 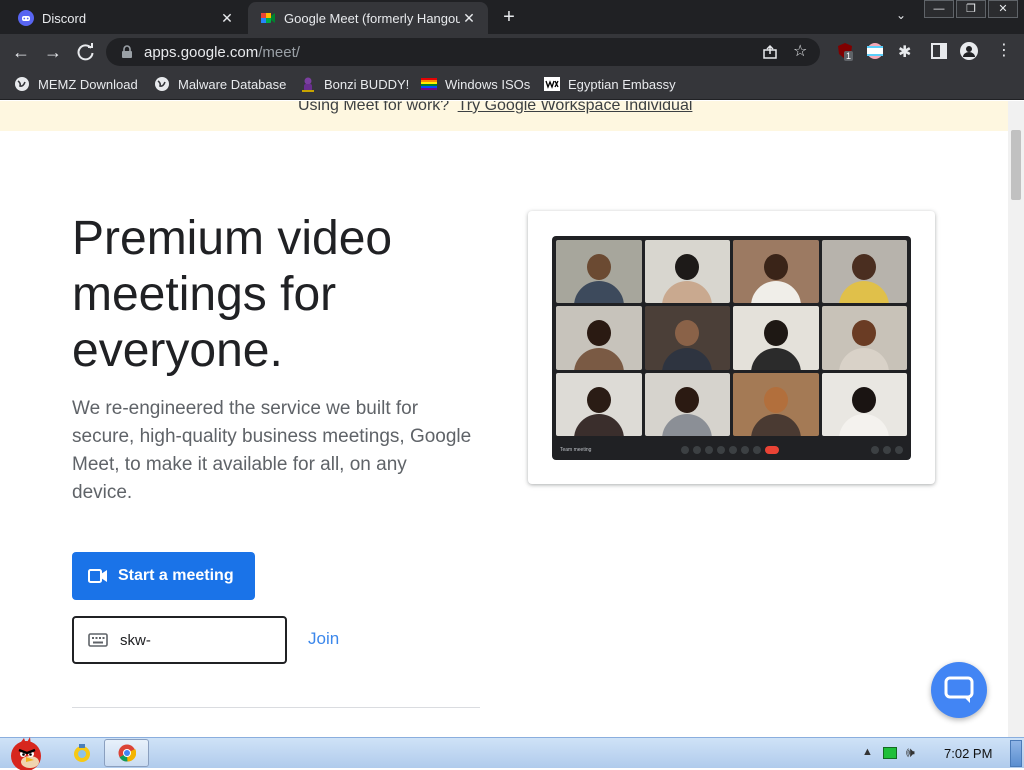 I want to click on address-bar: apps.google.com/meet/, so click(x=463, y=52).